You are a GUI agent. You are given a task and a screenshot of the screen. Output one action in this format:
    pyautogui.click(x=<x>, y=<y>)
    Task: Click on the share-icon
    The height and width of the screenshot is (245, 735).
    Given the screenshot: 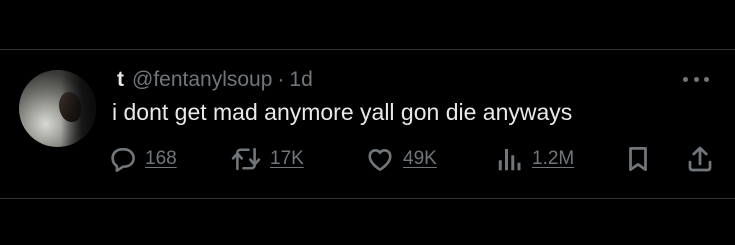 What is the action you would take?
    pyautogui.click(x=700, y=159)
    